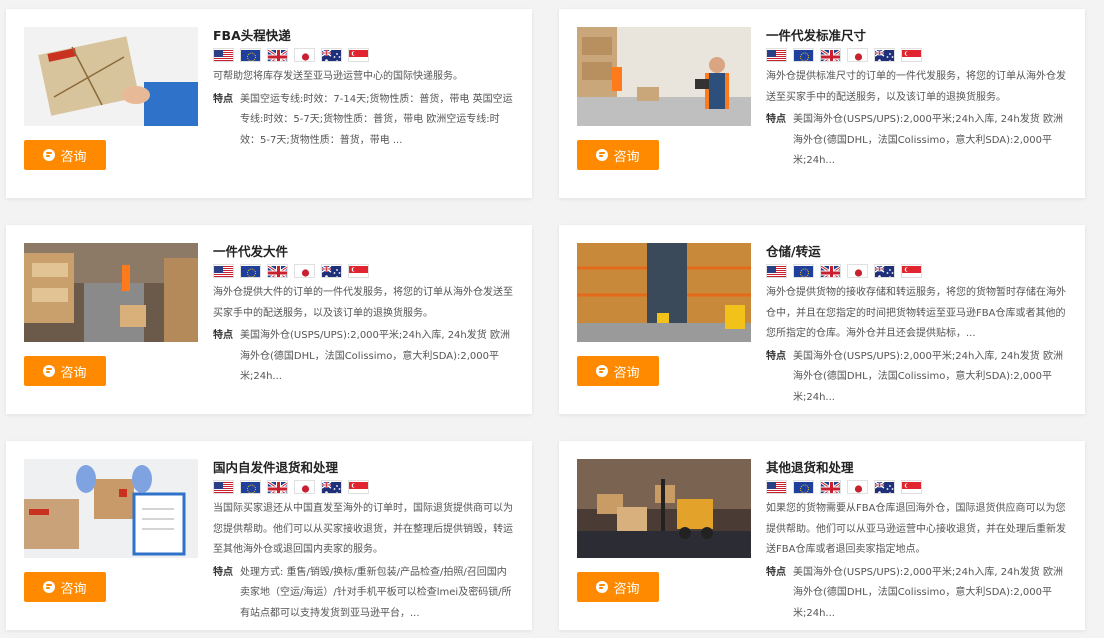 This screenshot has width=1104, height=638. I want to click on warehouse-worker-scanner-image, so click(664, 76).